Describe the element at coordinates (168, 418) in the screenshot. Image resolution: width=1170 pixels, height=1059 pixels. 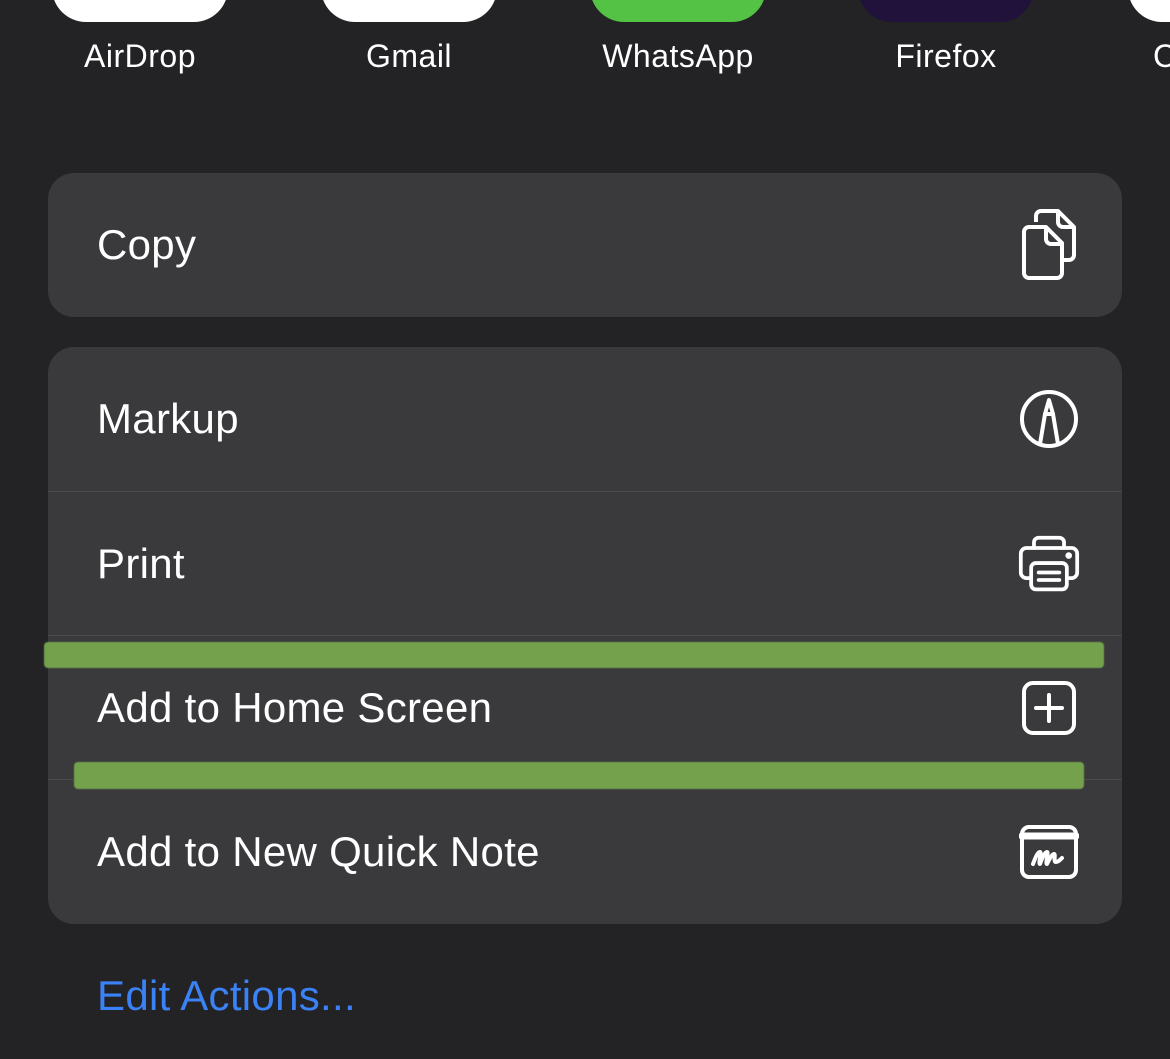
I see `markup-label: Markup` at that location.